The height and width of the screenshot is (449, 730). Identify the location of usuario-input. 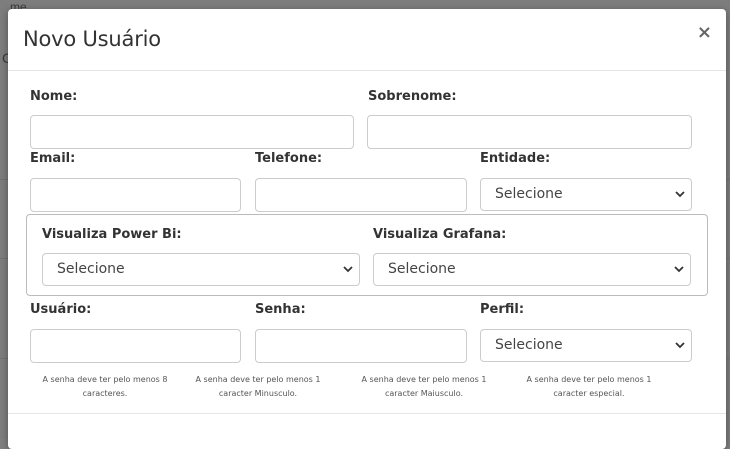
(135, 346).